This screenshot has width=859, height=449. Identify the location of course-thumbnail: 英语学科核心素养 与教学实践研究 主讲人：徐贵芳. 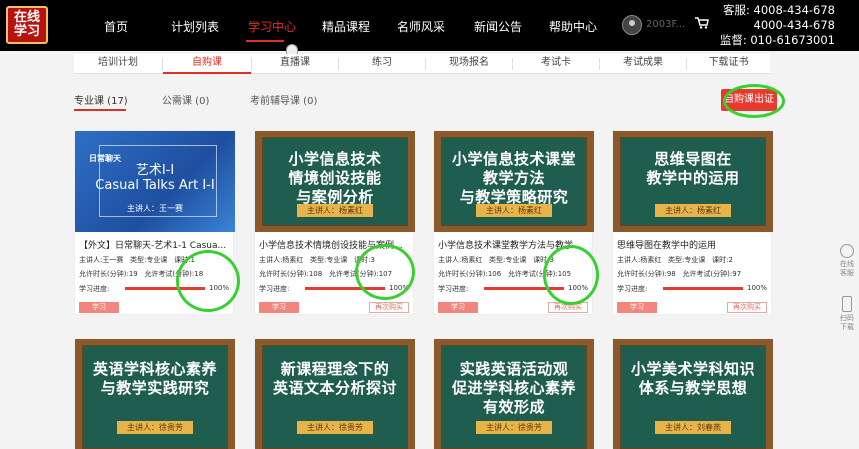
(155, 394).